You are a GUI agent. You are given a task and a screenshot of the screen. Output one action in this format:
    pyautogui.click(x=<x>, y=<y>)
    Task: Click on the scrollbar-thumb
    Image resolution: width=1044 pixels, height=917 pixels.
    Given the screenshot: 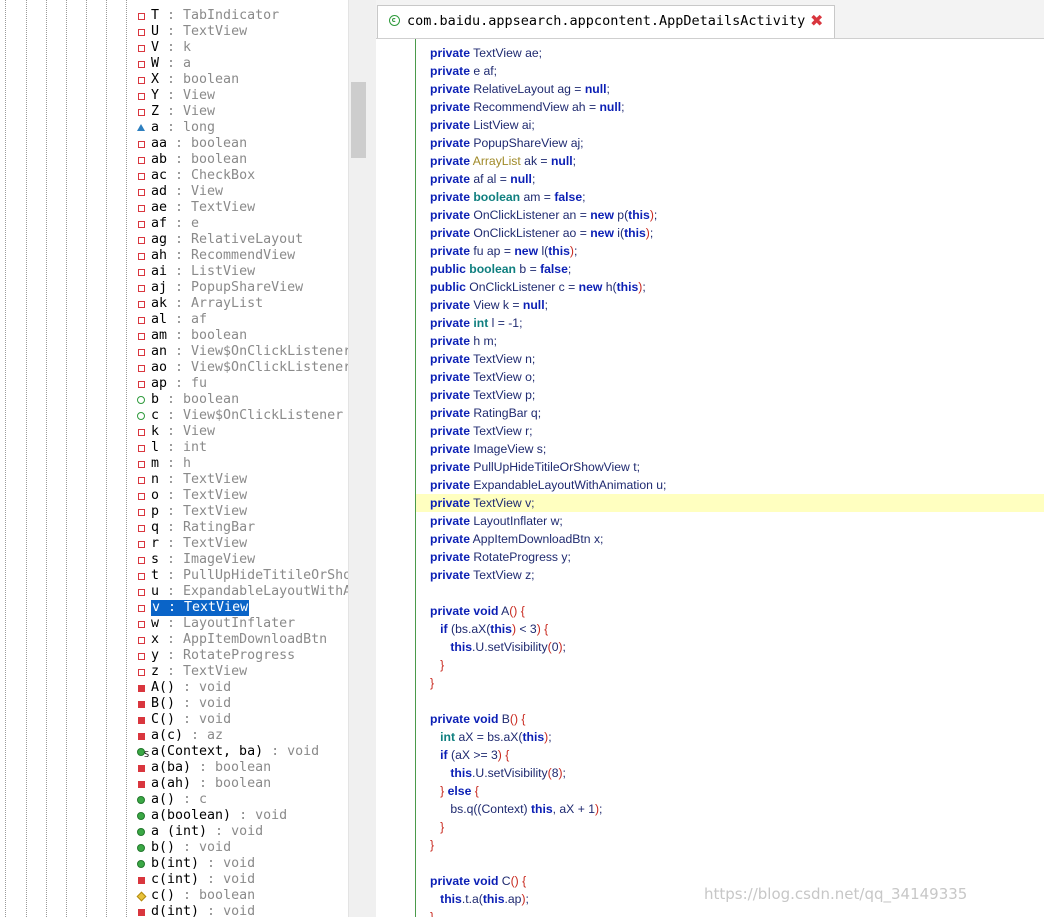 What is the action you would take?
    pyautogui.click(x=358, y=120)
    